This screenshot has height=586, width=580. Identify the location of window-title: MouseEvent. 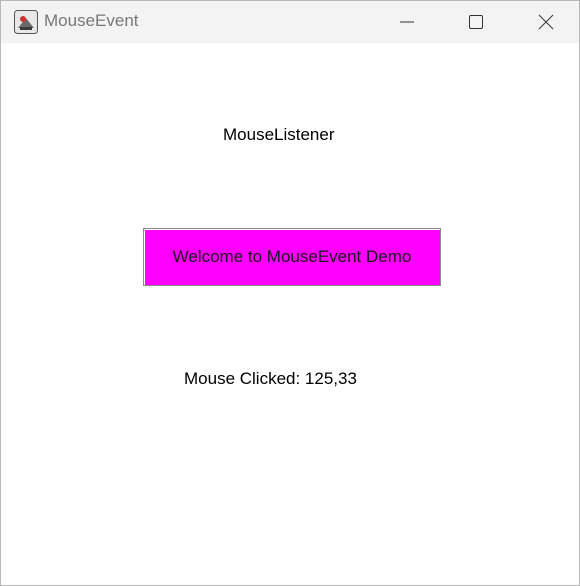
(91, 20).